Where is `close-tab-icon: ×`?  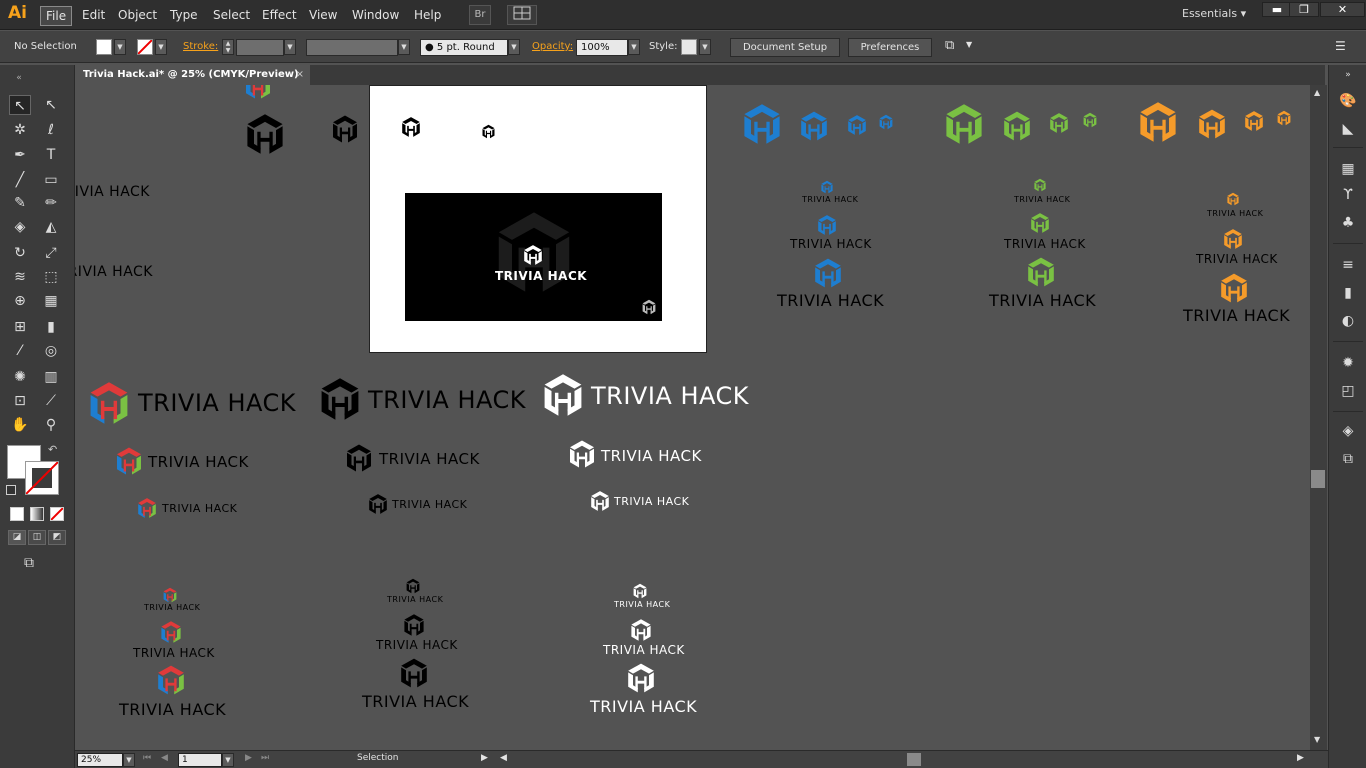 close-tab-icon: × is located at coordinates (300, 75).